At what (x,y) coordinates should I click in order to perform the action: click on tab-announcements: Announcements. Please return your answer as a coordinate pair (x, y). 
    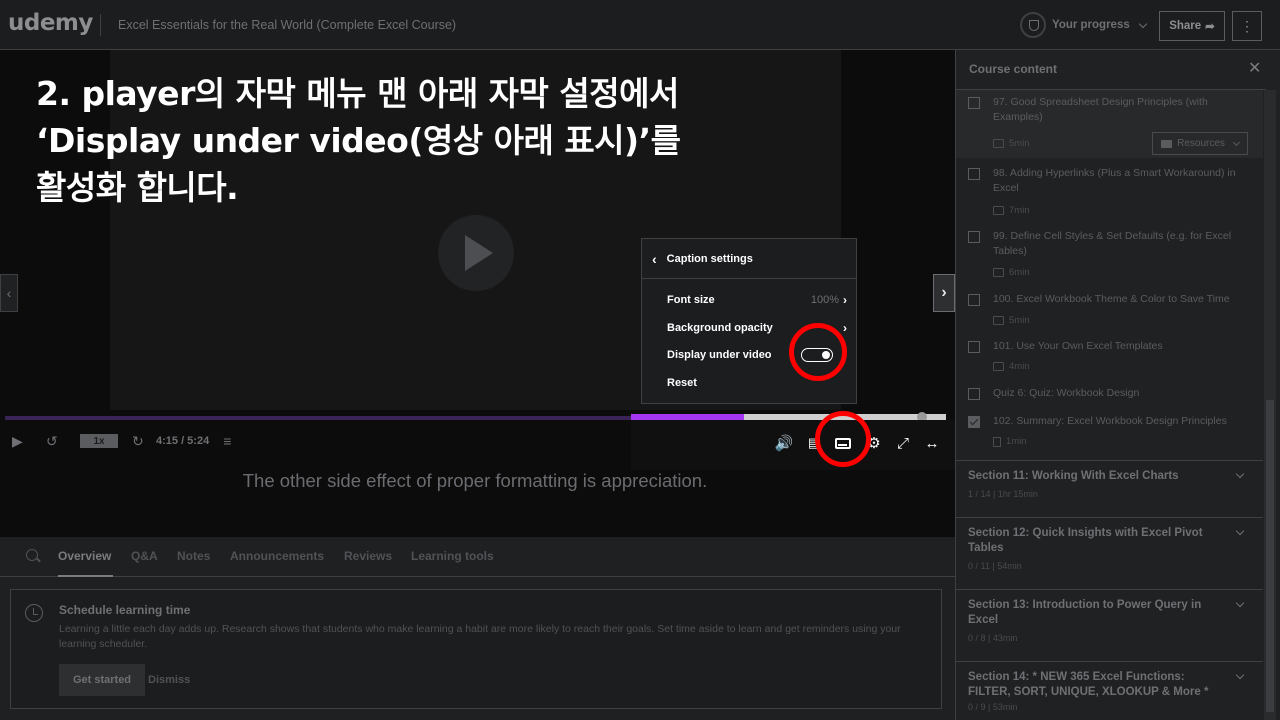
    Looking at the image, I should click on (277, 556).